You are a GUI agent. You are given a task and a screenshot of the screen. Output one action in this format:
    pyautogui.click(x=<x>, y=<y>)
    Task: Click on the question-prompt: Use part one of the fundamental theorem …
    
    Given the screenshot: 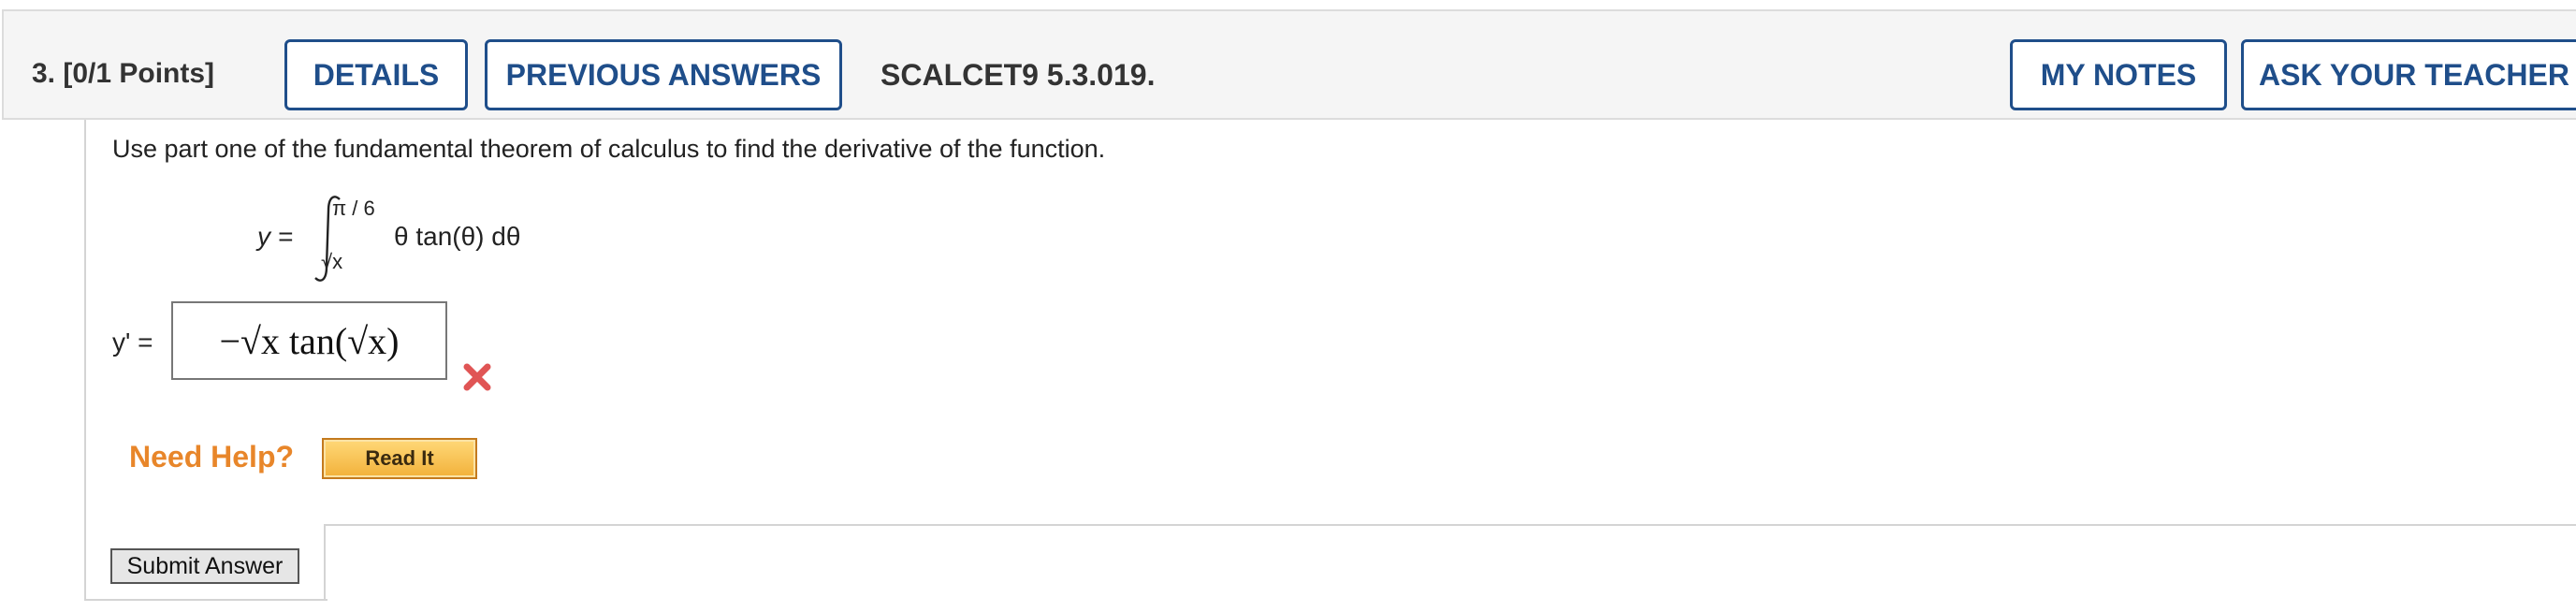 What is the action you would take?
    pyautogui.click(x=609, y=149)
    